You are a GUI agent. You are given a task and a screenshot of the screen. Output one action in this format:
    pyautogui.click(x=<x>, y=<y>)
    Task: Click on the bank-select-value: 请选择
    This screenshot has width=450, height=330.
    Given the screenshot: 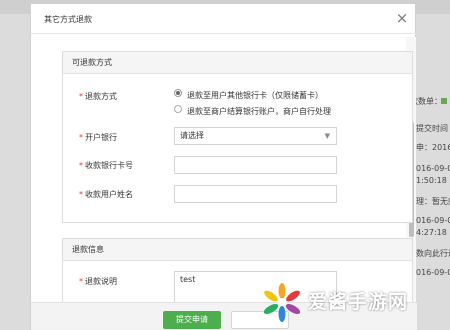 What is the action you would take?
    pyautogui.click(x=192, y=135)
    